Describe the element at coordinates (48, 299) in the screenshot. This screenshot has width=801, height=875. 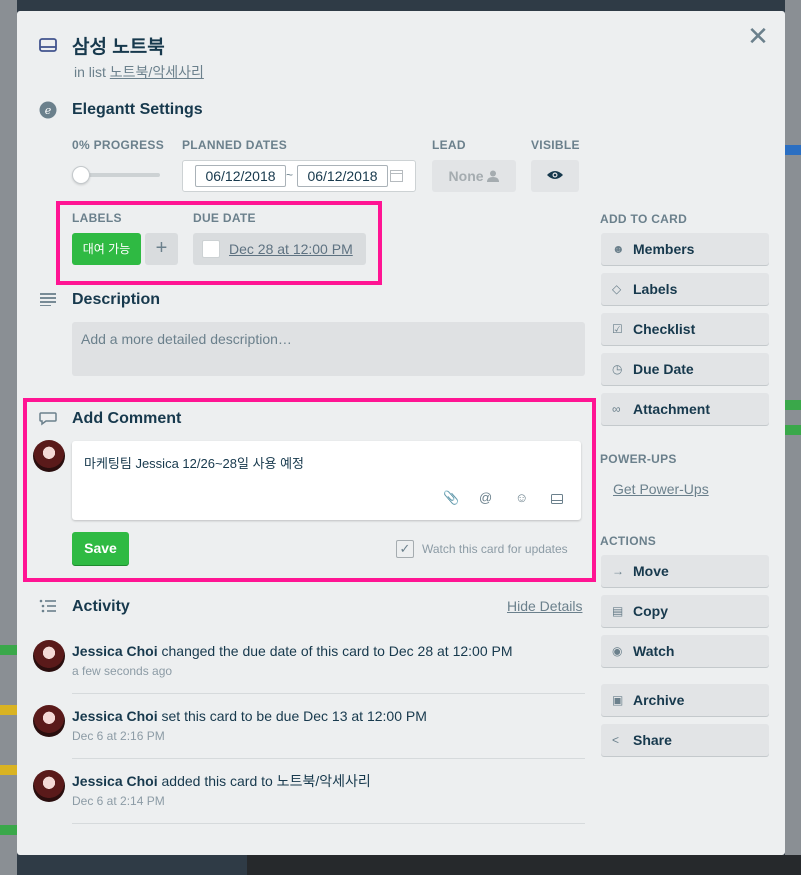
I see `description-icon` at that location.